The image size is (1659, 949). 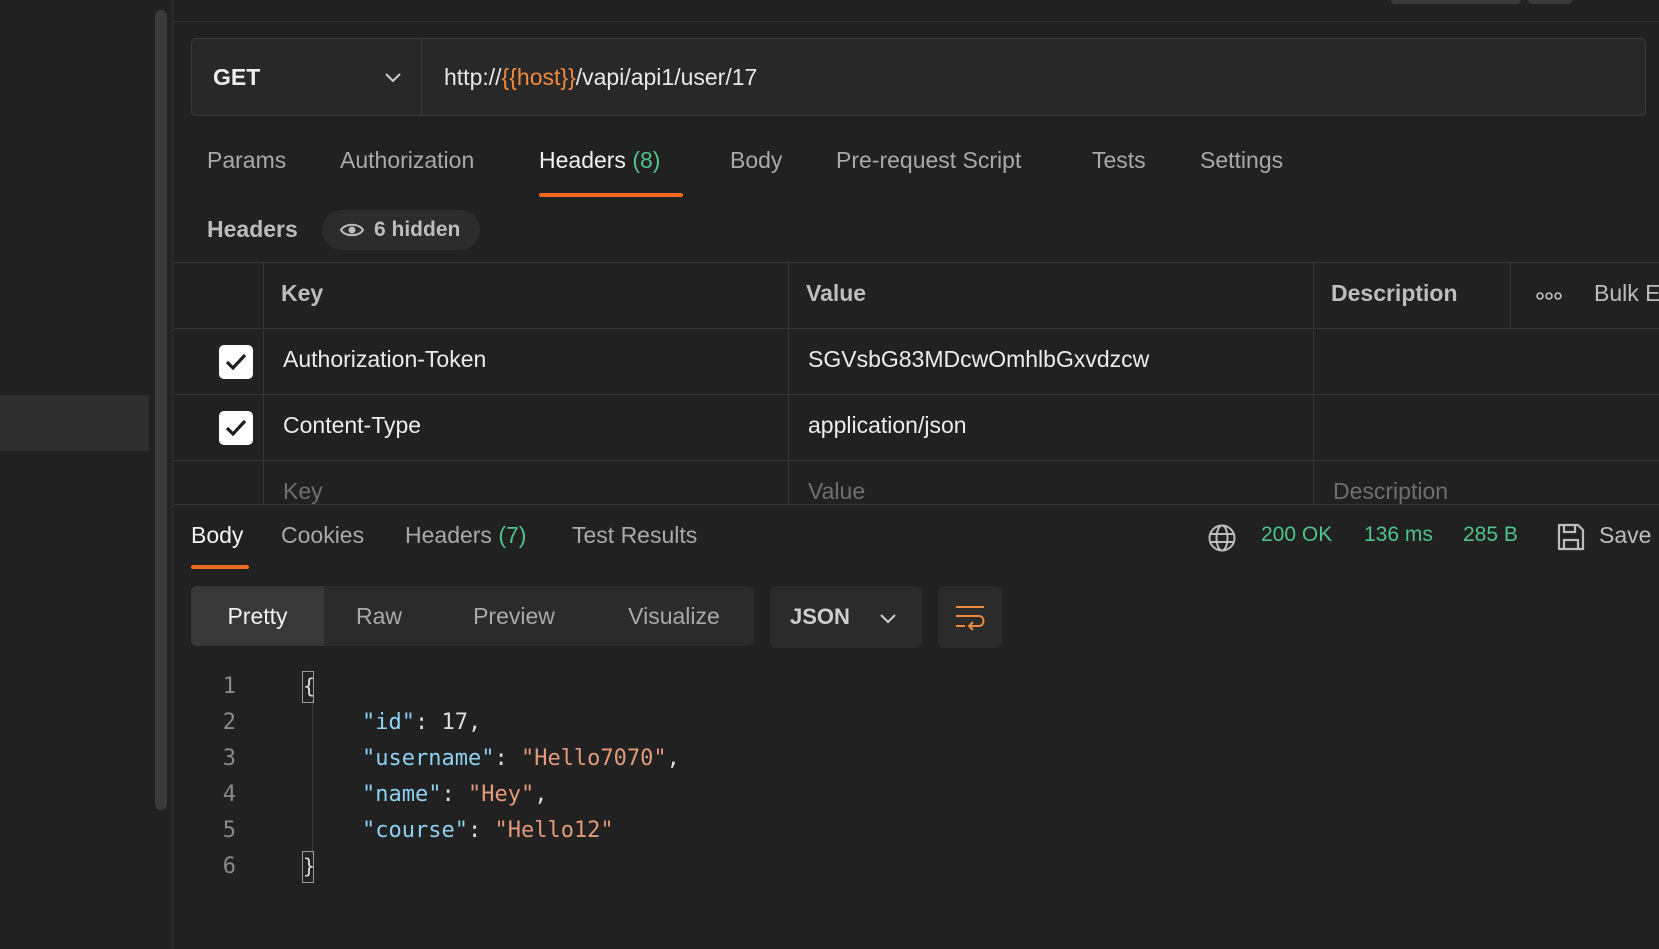 What do you see at coordinates (417, 229) in the screenshot?
I see `hidden-headers-count: 6 hidden` at bounding box center [417, 229].